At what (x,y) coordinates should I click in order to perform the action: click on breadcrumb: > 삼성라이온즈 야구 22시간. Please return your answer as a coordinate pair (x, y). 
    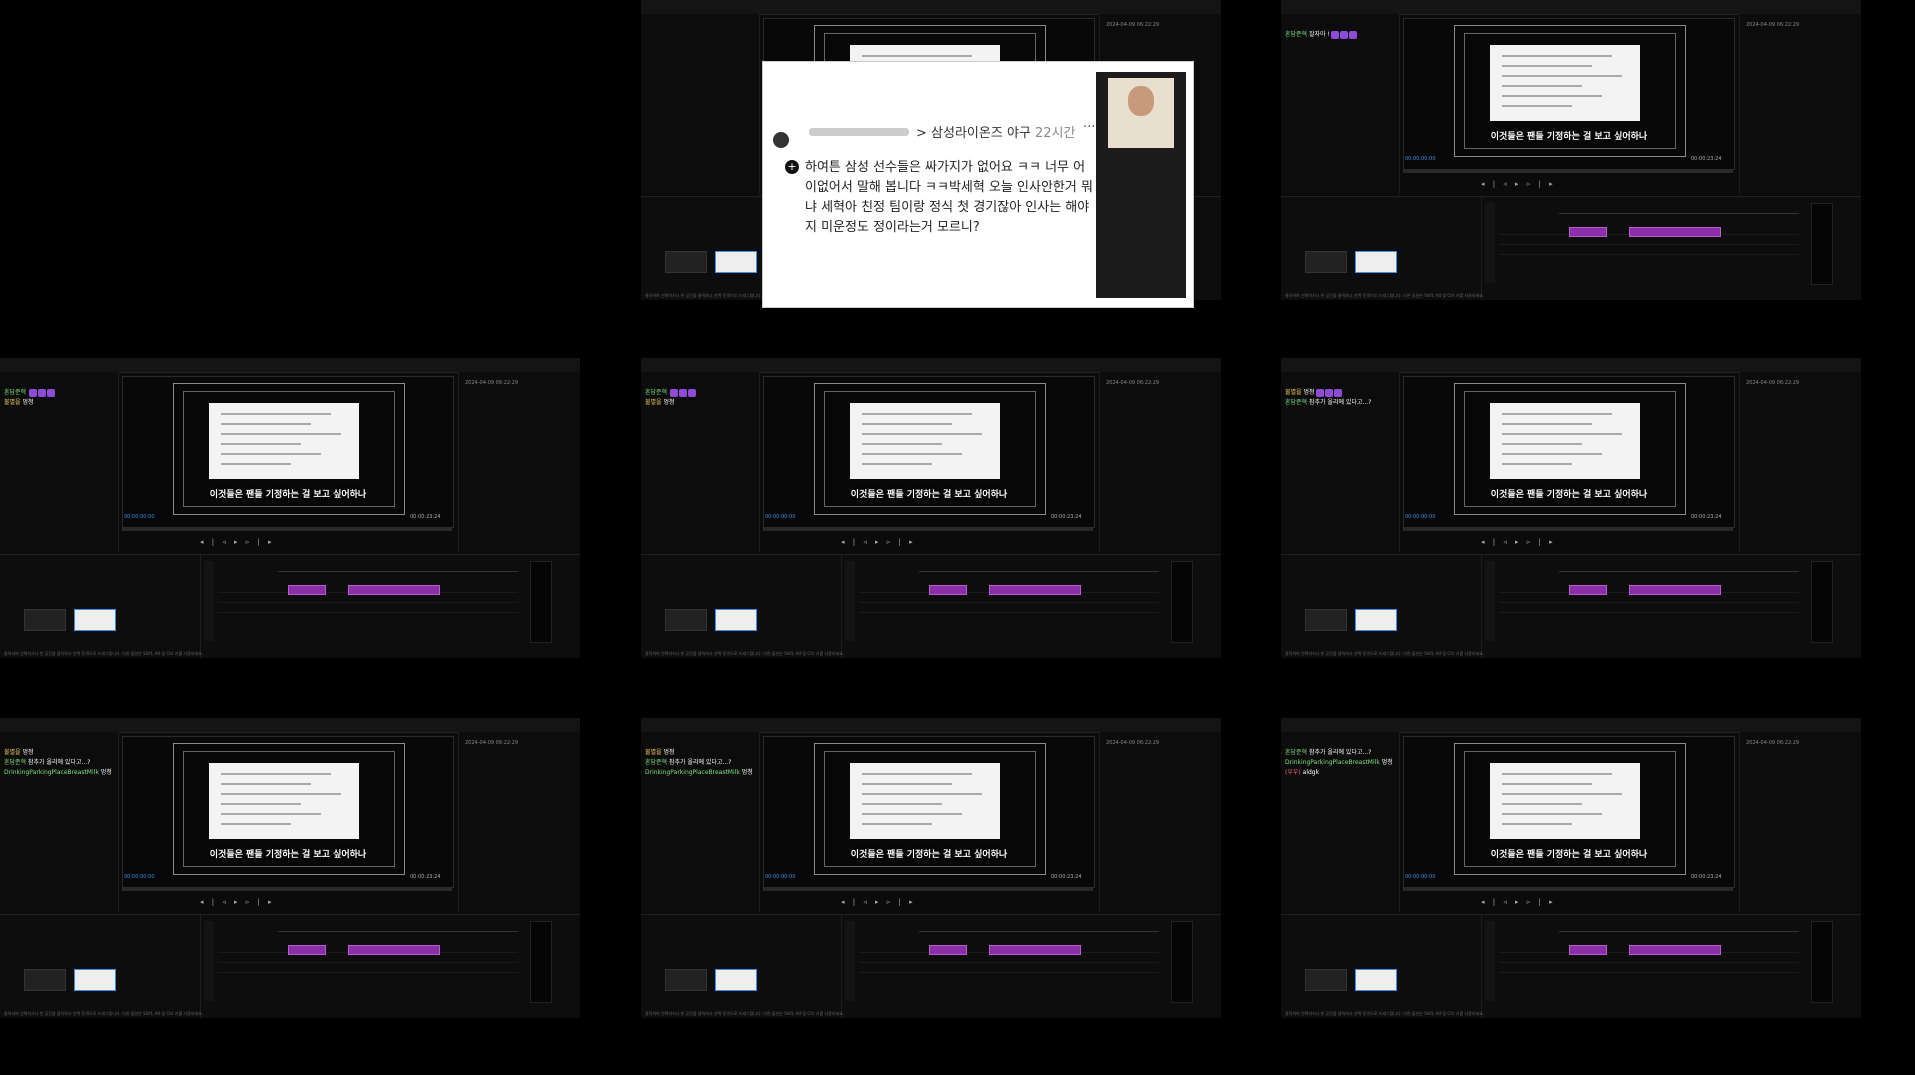
    Looking at the image, I should click on (995, 131).